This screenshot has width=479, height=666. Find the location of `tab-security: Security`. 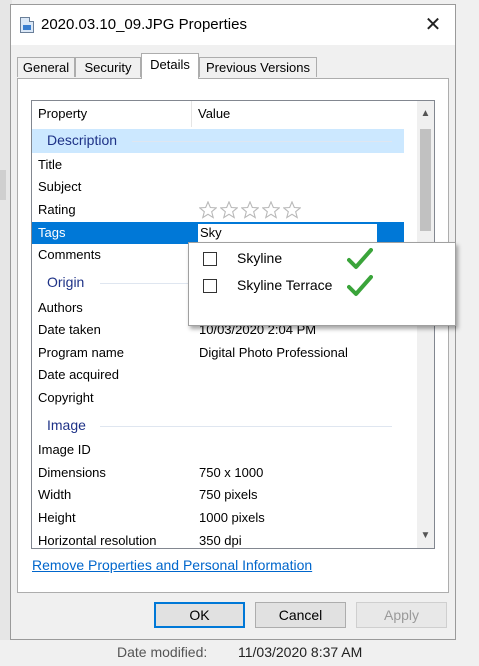

tab-security: Security is located at coordinates (108, 67).